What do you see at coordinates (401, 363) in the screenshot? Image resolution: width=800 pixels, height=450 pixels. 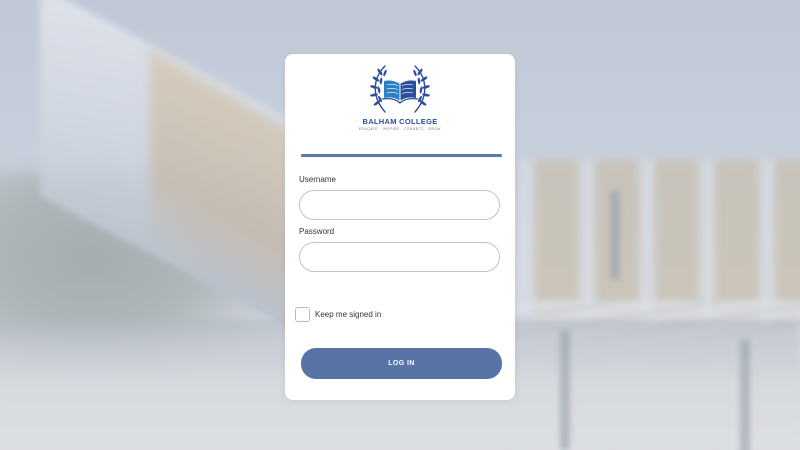 I see `login-button: LOG IN` at bounding box center [401, 363].